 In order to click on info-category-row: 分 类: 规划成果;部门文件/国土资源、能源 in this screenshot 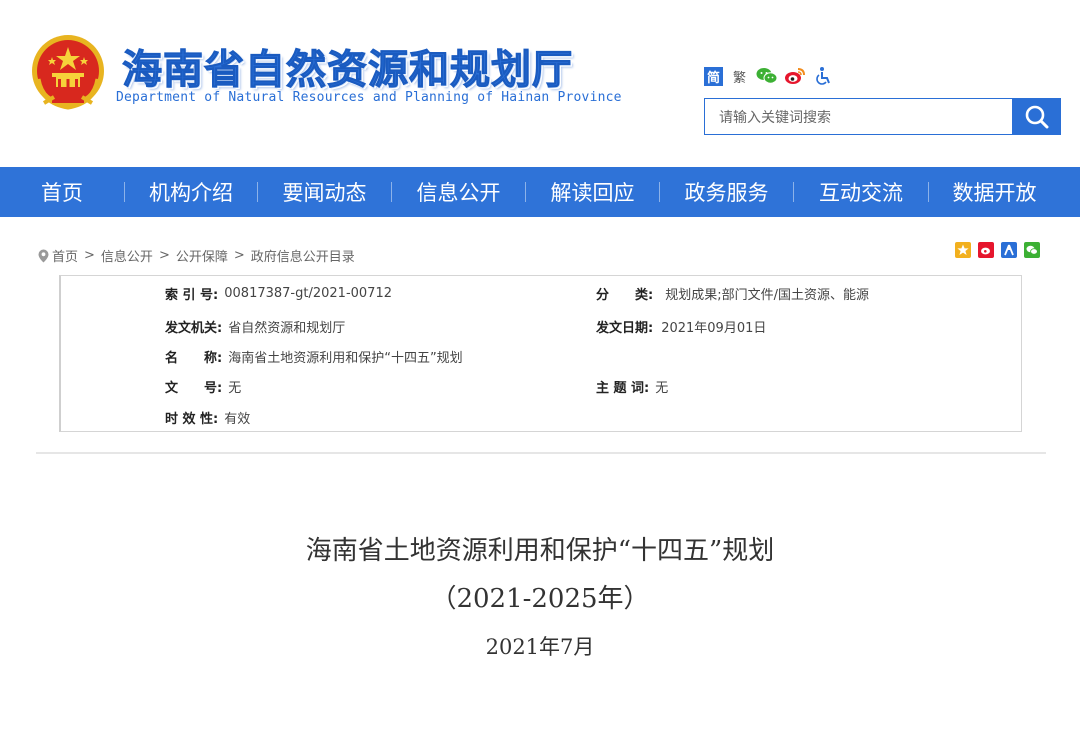, I will do `click(732, 293)`.